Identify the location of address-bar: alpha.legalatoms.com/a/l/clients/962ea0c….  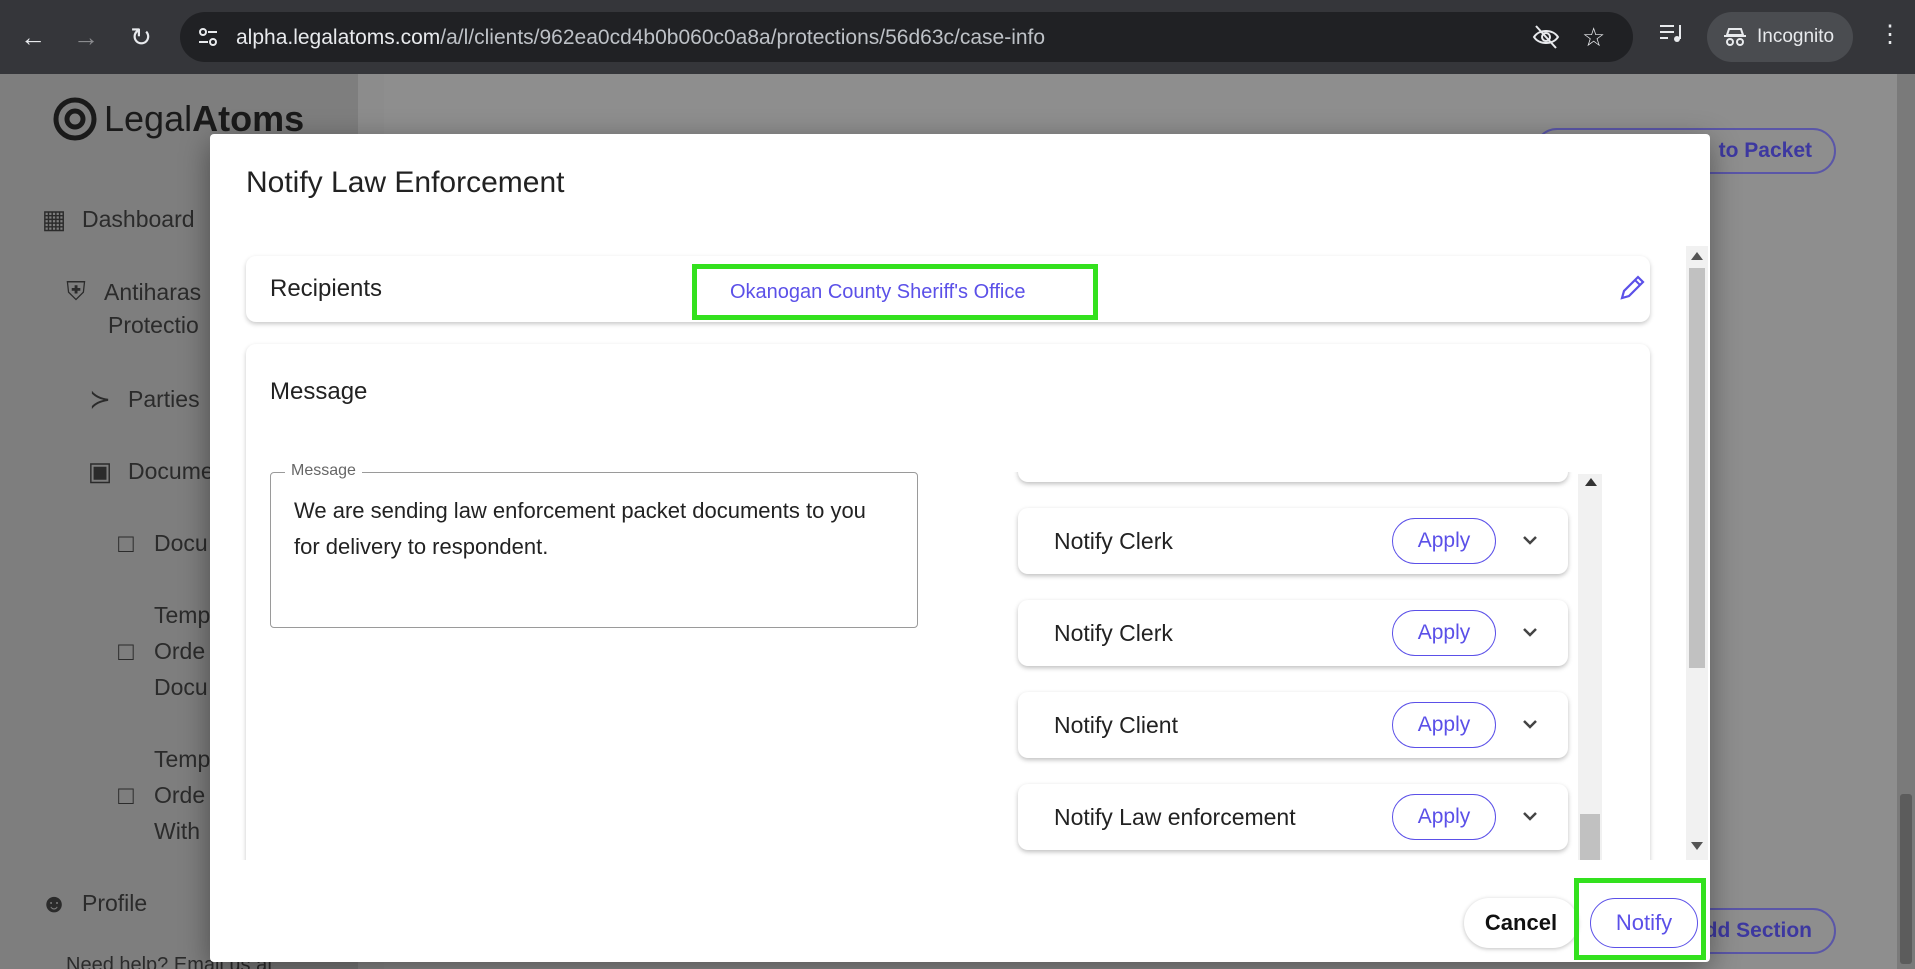
(906, 37).